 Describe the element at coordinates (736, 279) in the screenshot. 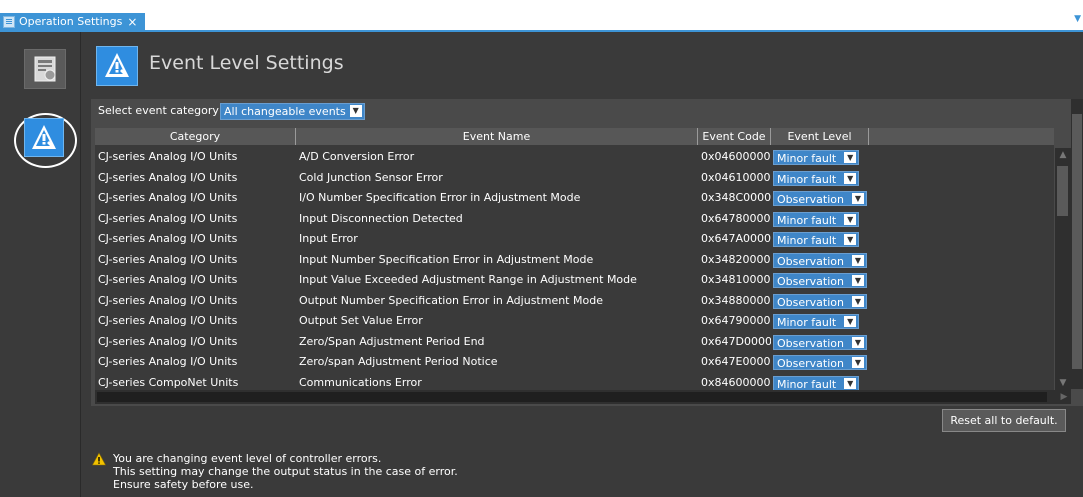

I see `cell-event-code: 0x34810000` at that location.